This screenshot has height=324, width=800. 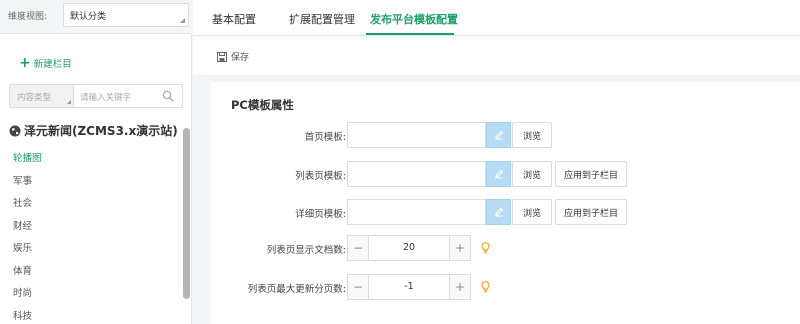 I want to click on sidebar-scrollbar, so click(x=186, y=213).